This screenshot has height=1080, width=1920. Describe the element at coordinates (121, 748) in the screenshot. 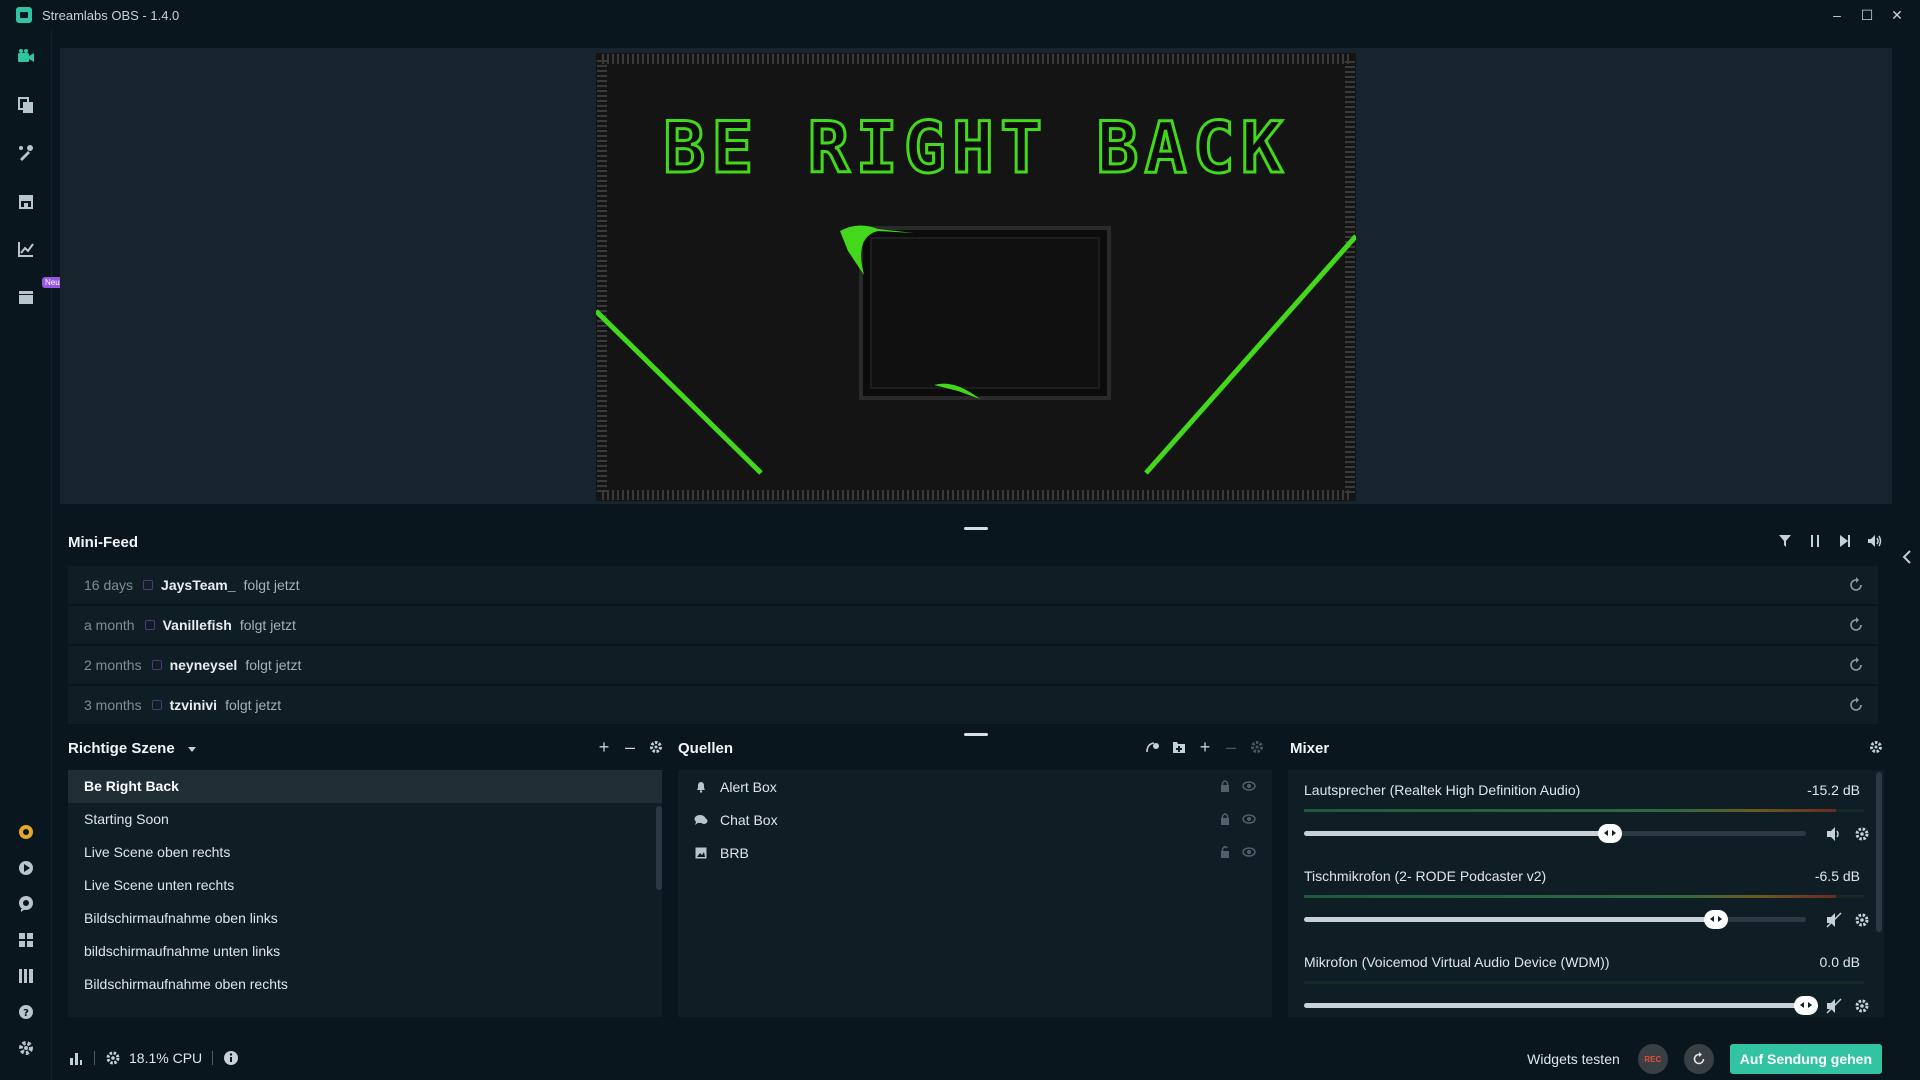

I see `scene-collection-name: Richtige Szene` at that location.